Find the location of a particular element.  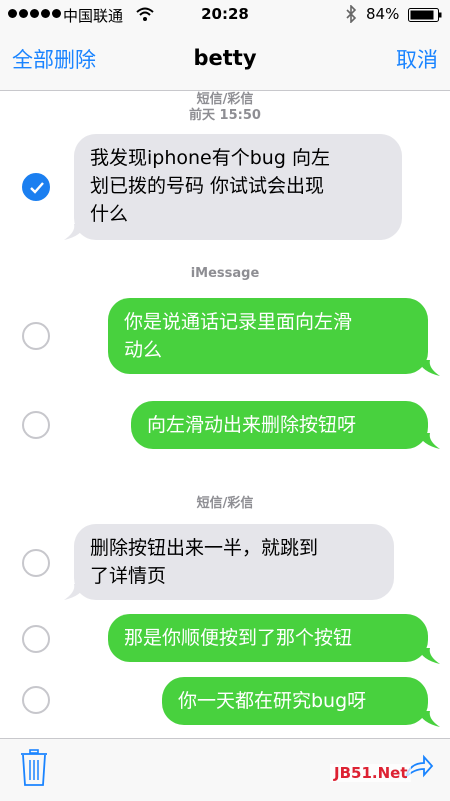

bottom-toolbar: JB51.Net is located at coordinates (225, 769).